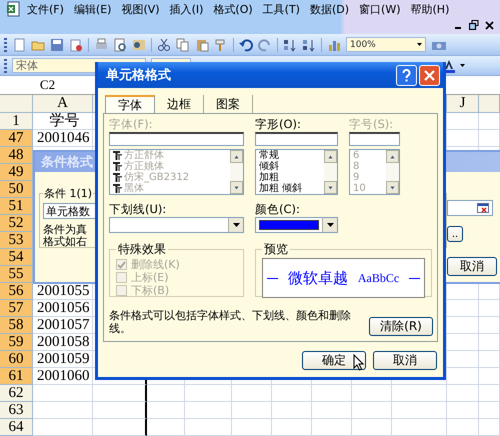 The height and width of the screenshot is (436, 500). What do you see at coordinates (65, 230) in the screenshot?
I see `condition-text: 条件为真` at bounding box center [65, 230].